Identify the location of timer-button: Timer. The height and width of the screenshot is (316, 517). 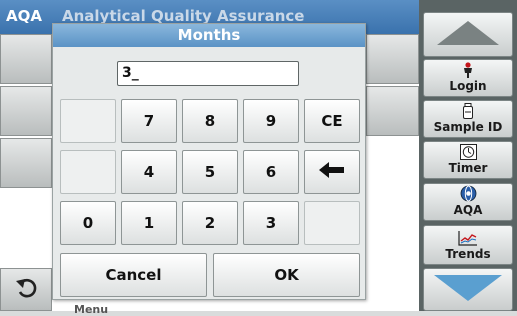
(468, 160).